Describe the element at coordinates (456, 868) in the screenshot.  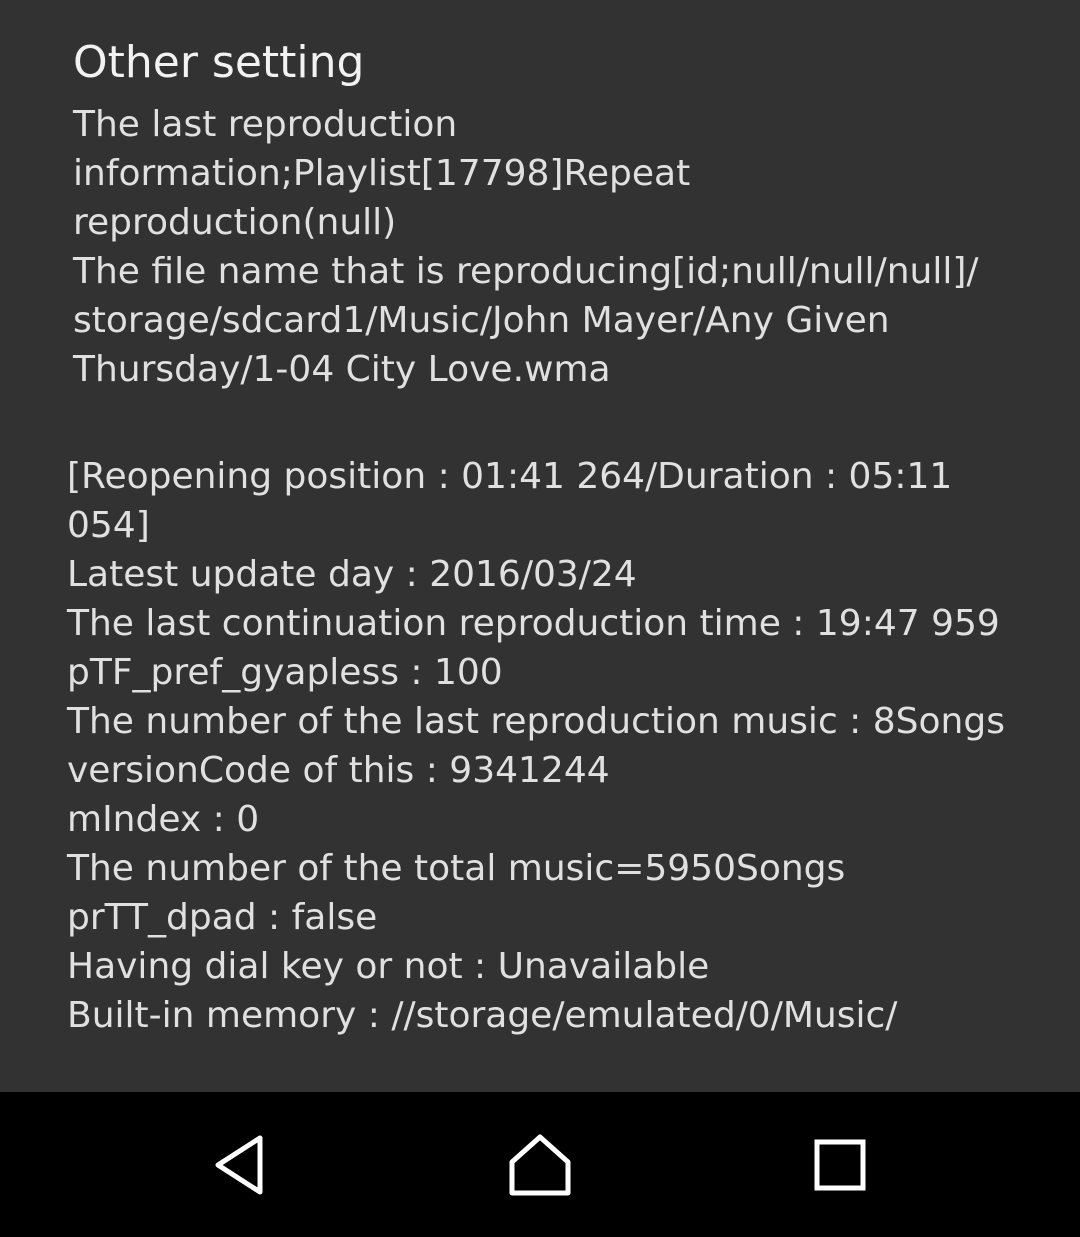
I see `stats-line: The number of the total music=5950Songs` at that location.